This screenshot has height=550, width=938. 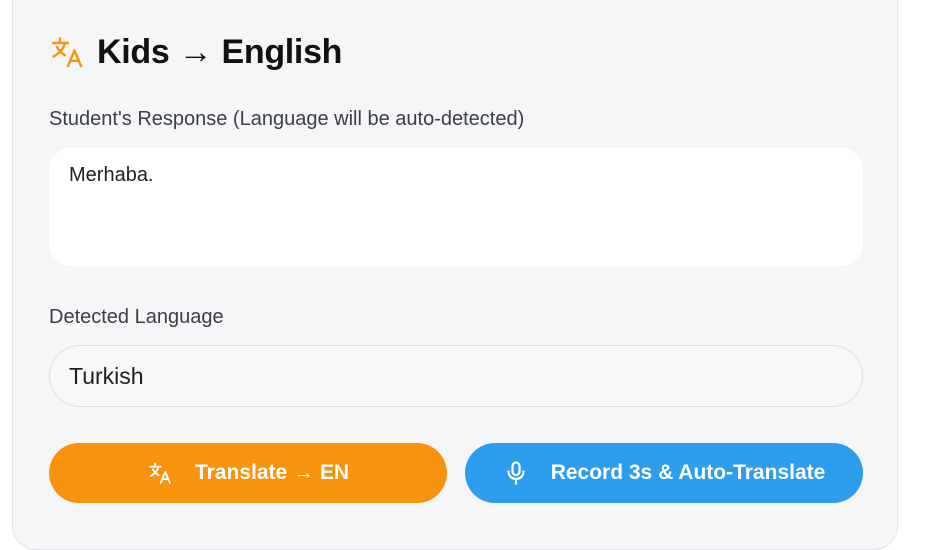 What do you see at coordinates (220, 52) in the screenshot?
I see `page-title: Kids → English` at bounding box center [220, 52].